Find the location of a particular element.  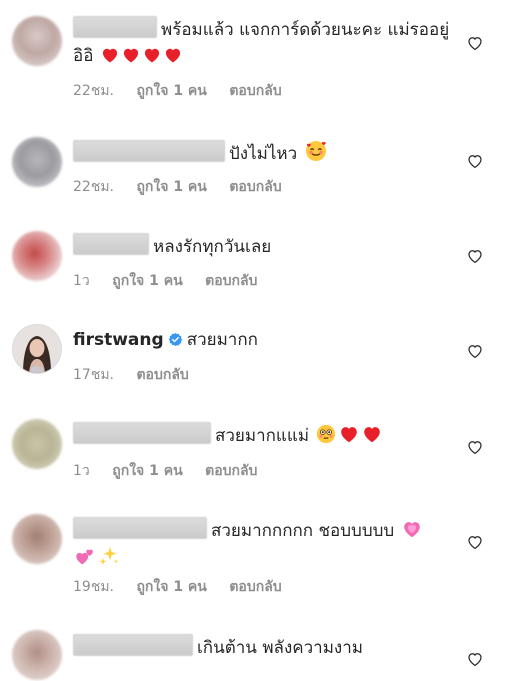

verified-badge-icon is located at coordinates (175, 339).